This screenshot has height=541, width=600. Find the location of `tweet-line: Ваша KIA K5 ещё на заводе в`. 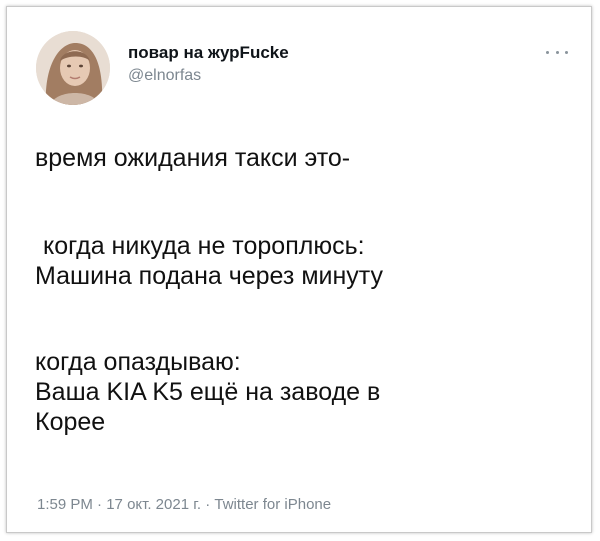

tweet-line: Ваша KIA K5 ещё на заводе в is located at coordinates (208, 392).